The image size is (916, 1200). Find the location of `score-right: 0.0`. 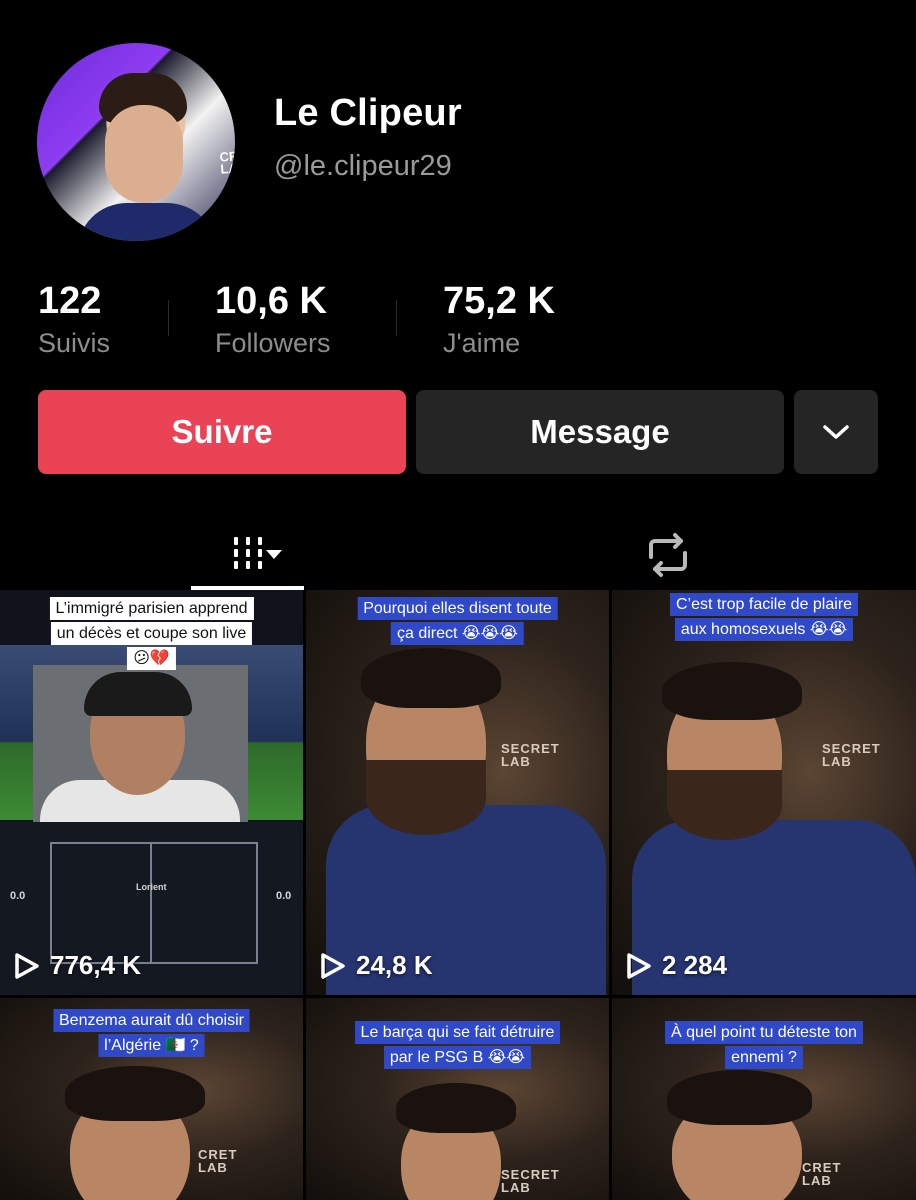

score-right: 0.0 is located at coordinates (284, 896).